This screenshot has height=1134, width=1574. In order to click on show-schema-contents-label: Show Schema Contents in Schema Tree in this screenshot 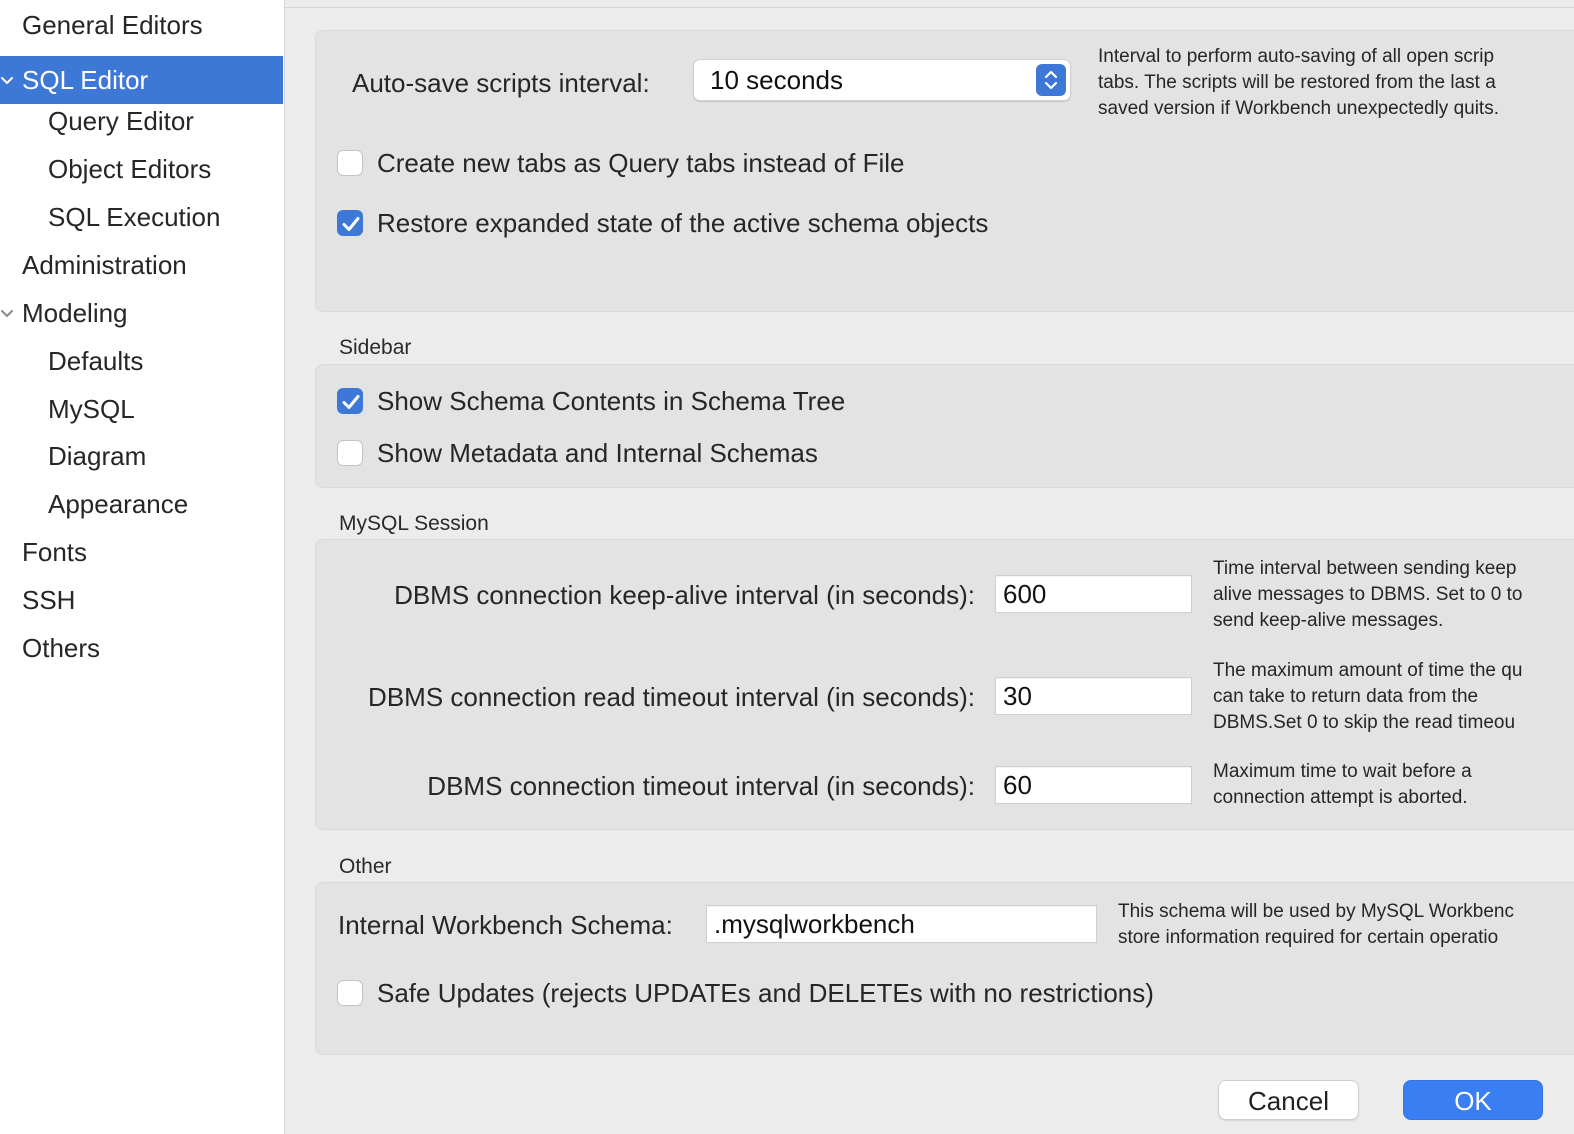, I will do `click(611, 401)`.